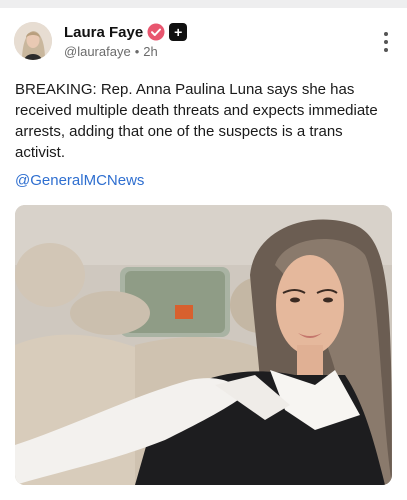 The height and width of the screenshot is (500, 407). What do you see at coordinates (150, 51) in the screenshot?
I see `post-time: 2h` at bounding box center [150, 51].